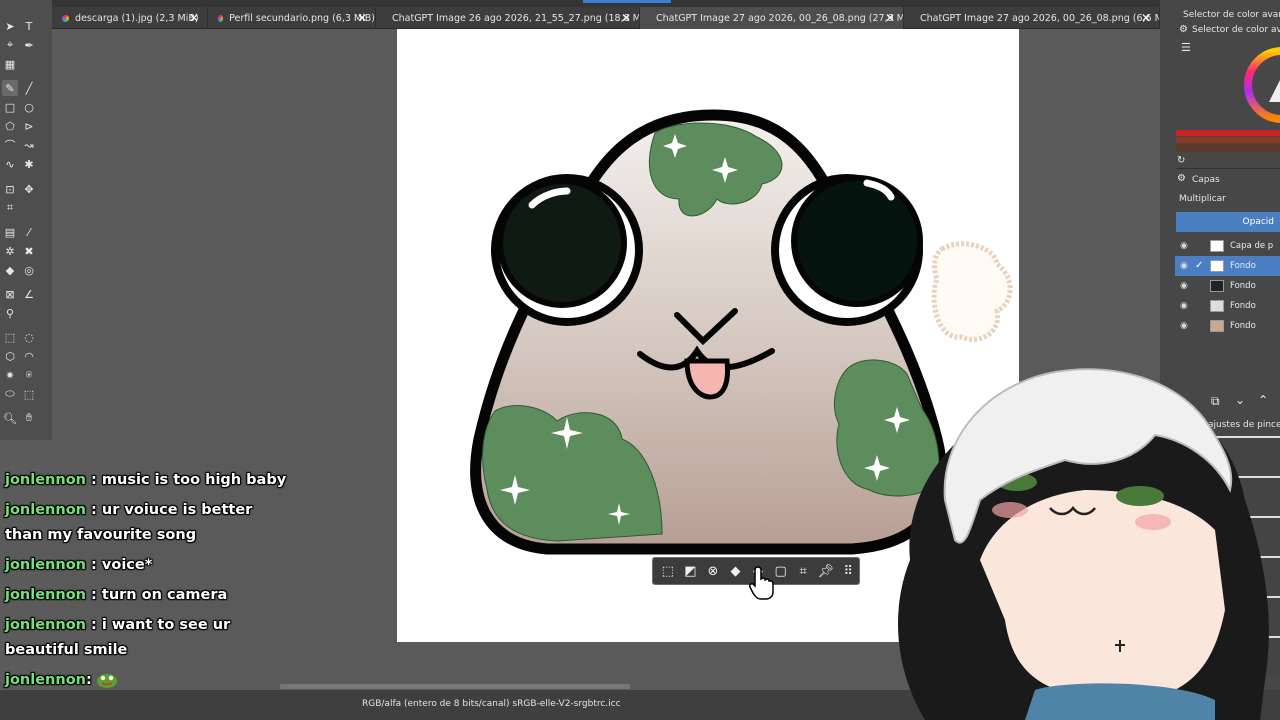  Describe the element at coordinates (1228, 148) in the screenshot. I see `color-history-dark` at that location.